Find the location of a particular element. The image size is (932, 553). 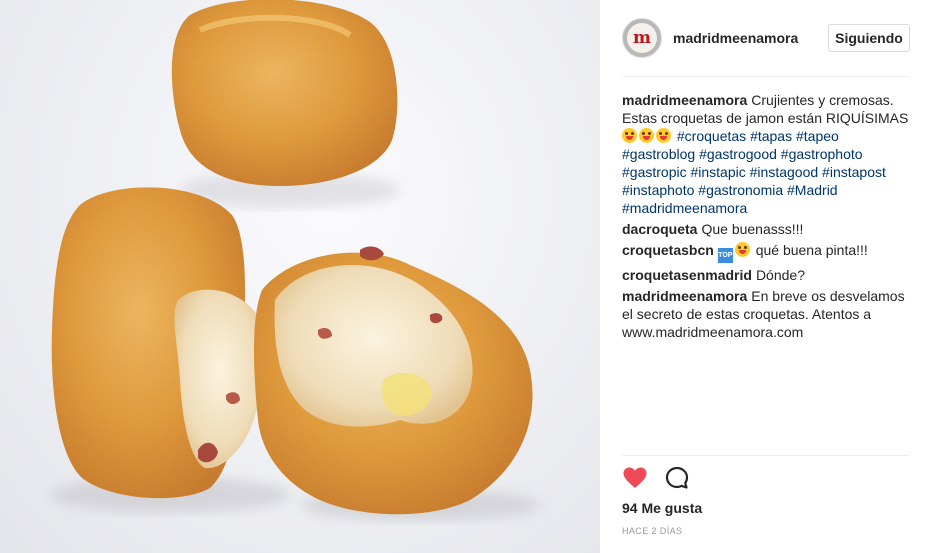

hashtag: #instaphoto is located at coordinates (658, 190).